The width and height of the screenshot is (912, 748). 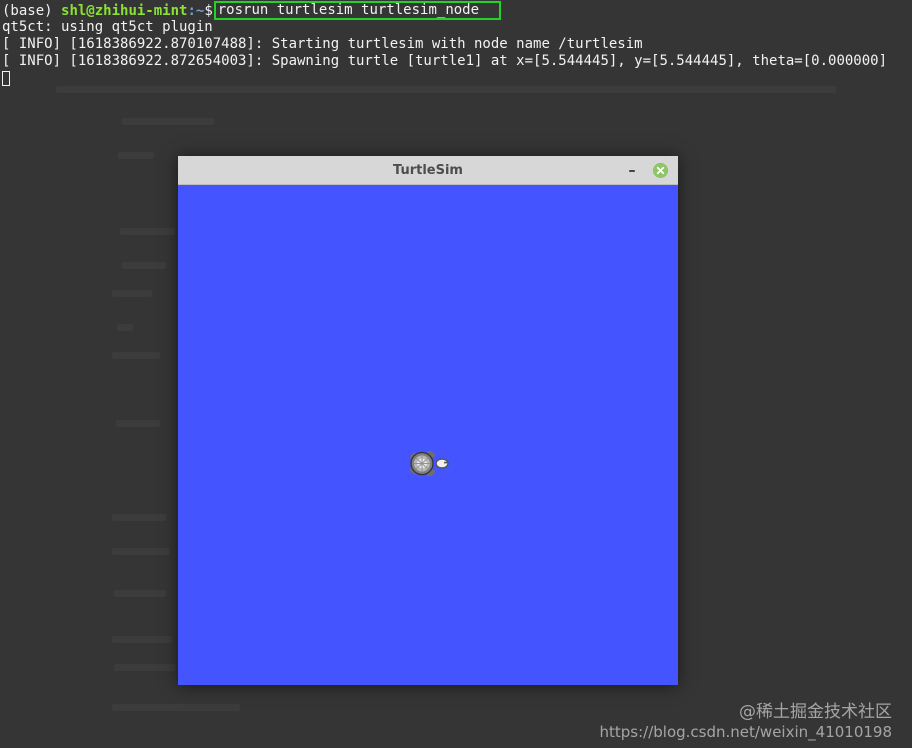 I want to click on close-icon, so click(x=660, y=170).